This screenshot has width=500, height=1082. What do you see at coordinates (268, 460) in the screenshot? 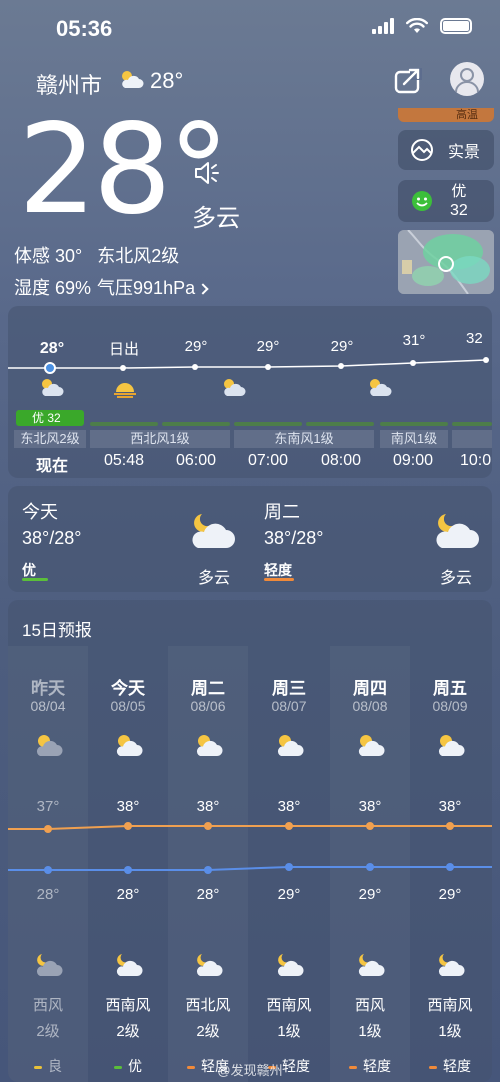
I see `hour-label: 07:00` at bounding box center [268, 460].